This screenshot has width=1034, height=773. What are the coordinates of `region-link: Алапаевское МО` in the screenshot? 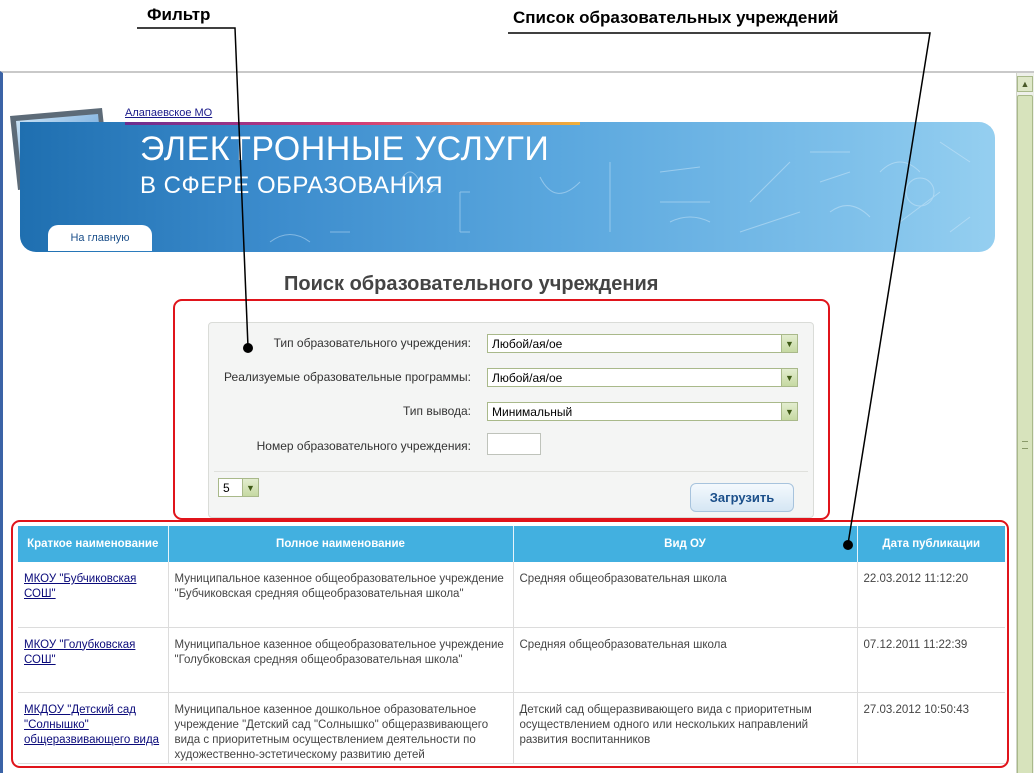 It's located at (168, 113).